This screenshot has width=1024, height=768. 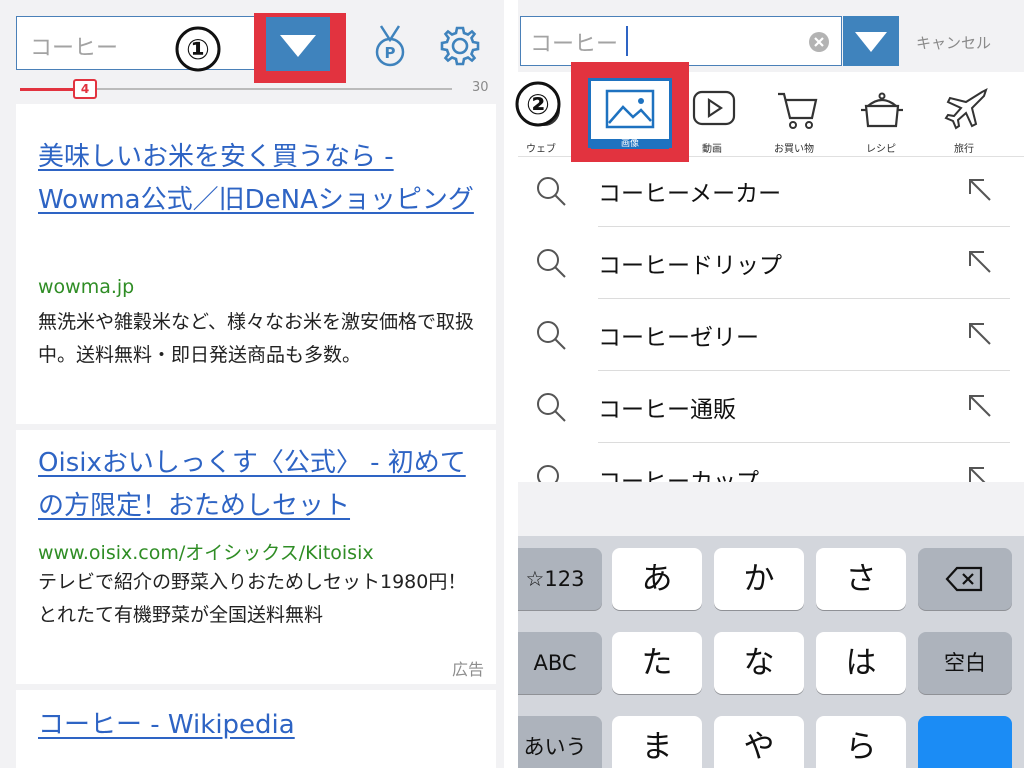 I want to click on slider-max-label: 30, so click(x=480, y=87).